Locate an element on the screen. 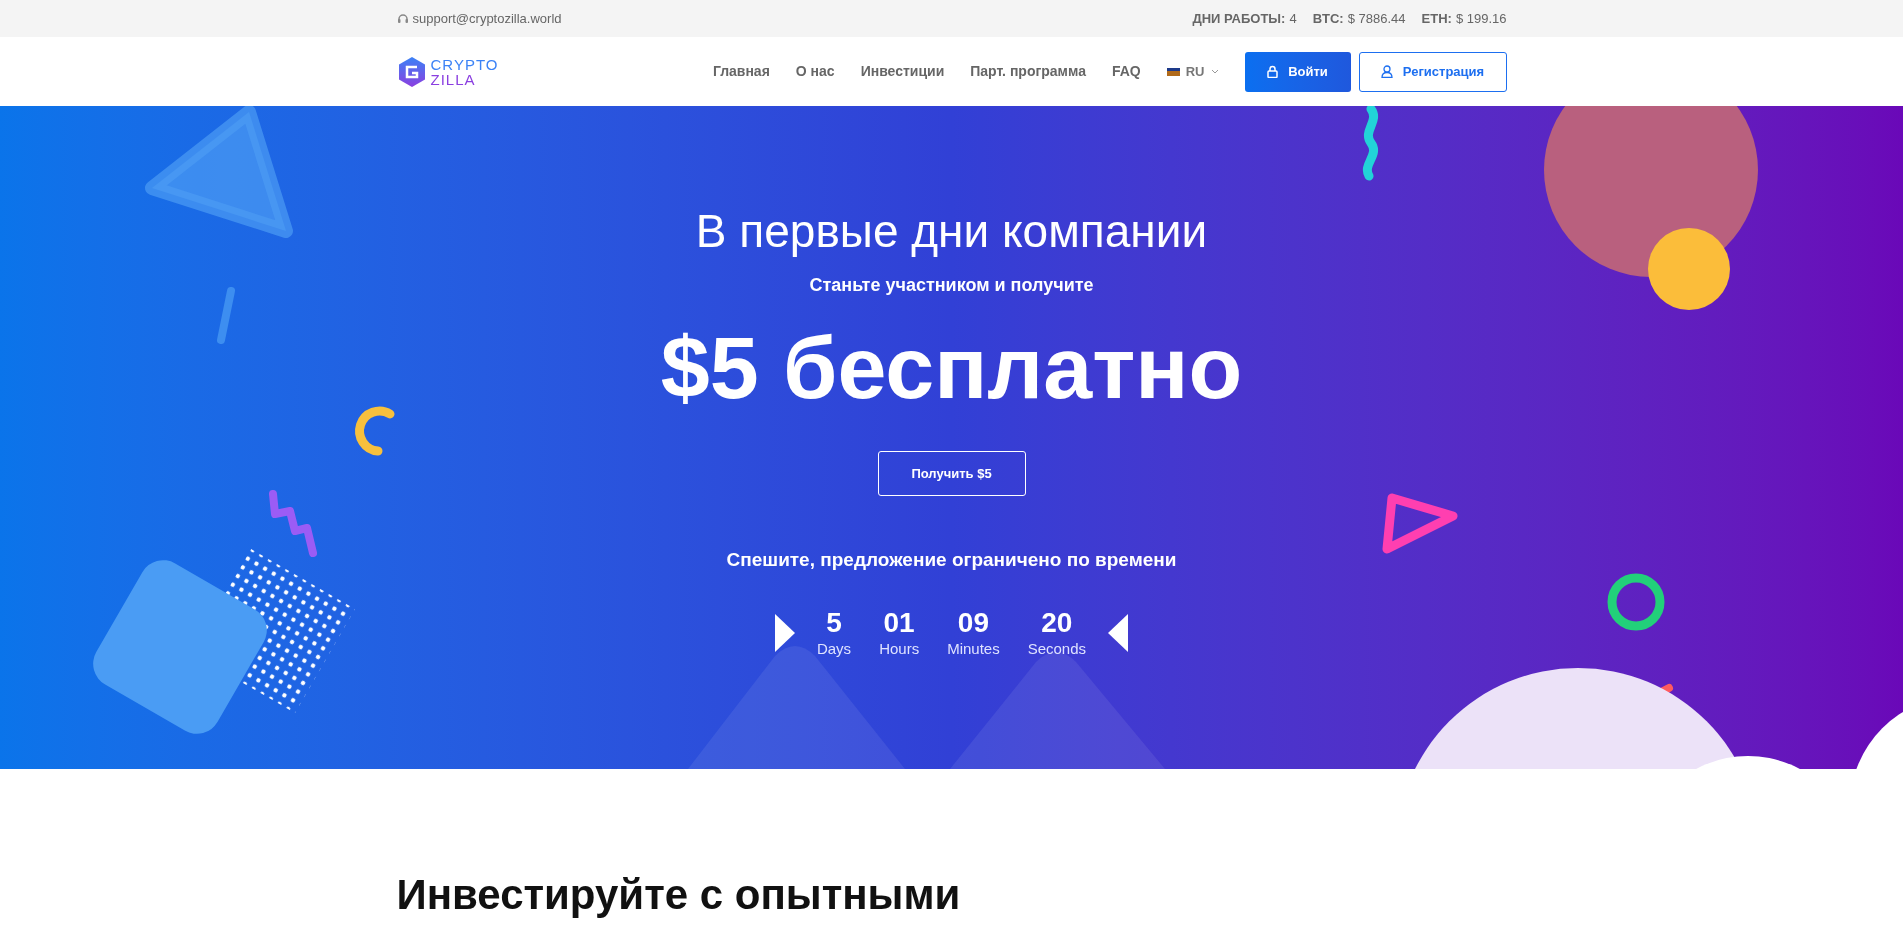 The width and height of the screenshot is (1903, 936). register-button: Регистрация is located at coordinates (1432, 71).